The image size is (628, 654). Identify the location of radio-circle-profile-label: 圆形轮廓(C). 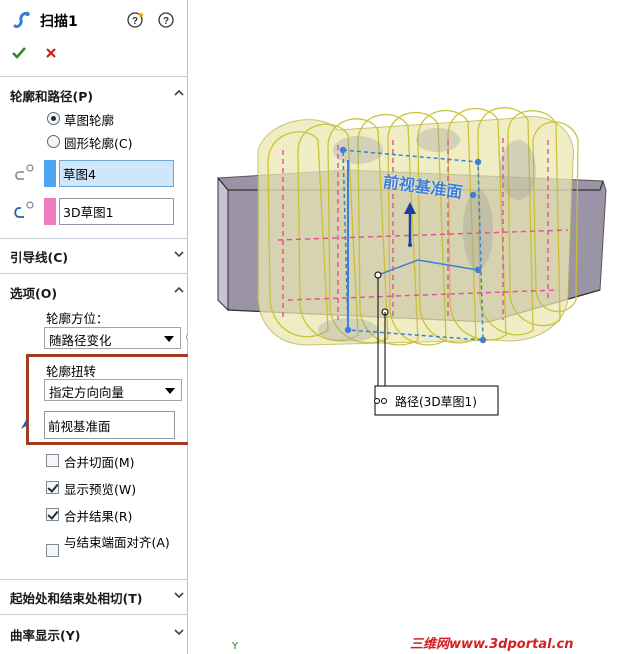
(98, 142).